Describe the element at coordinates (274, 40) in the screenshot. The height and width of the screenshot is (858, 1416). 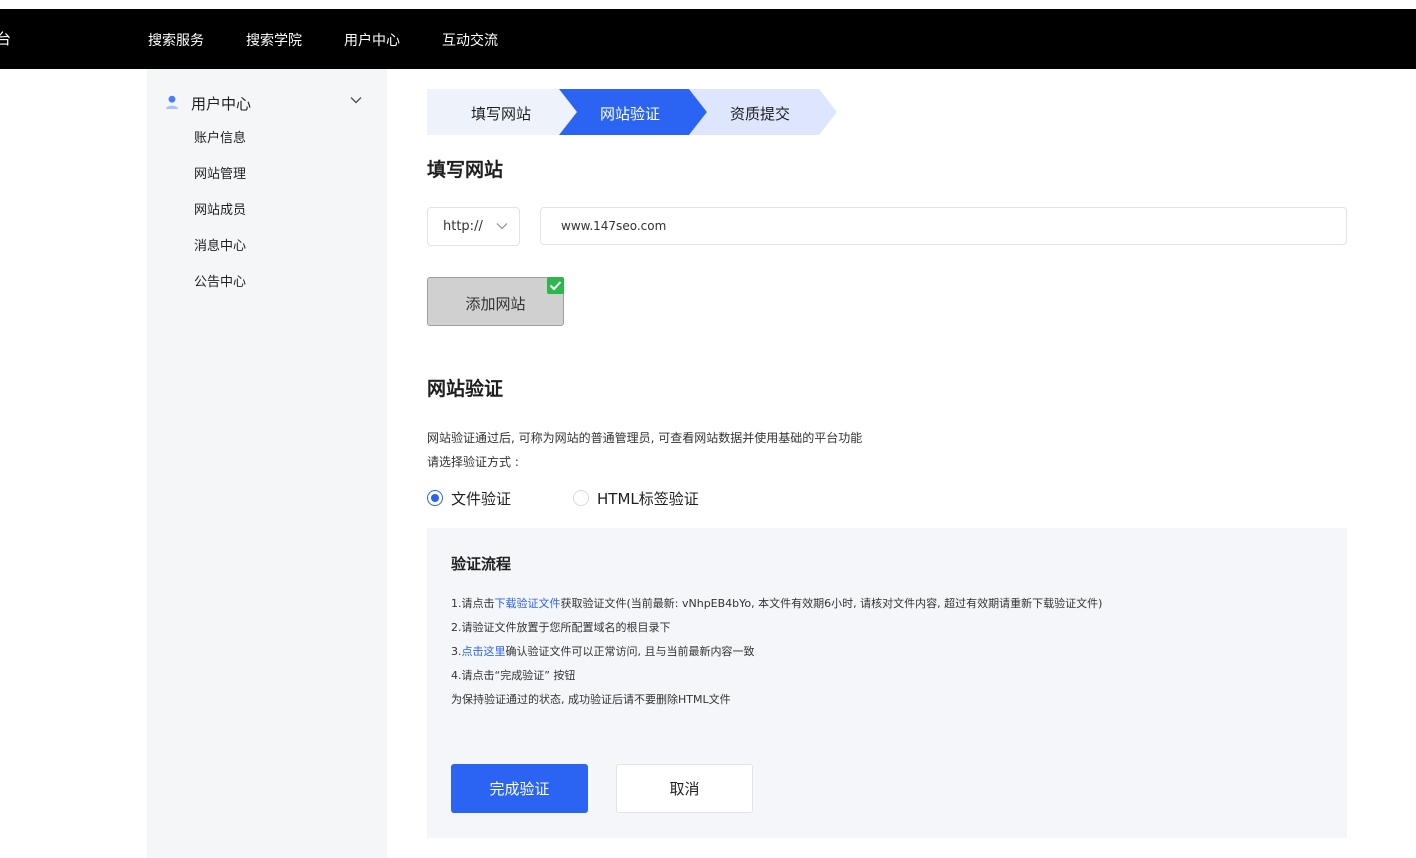
I see `nav-search-academy: 搜索学院` at that location.